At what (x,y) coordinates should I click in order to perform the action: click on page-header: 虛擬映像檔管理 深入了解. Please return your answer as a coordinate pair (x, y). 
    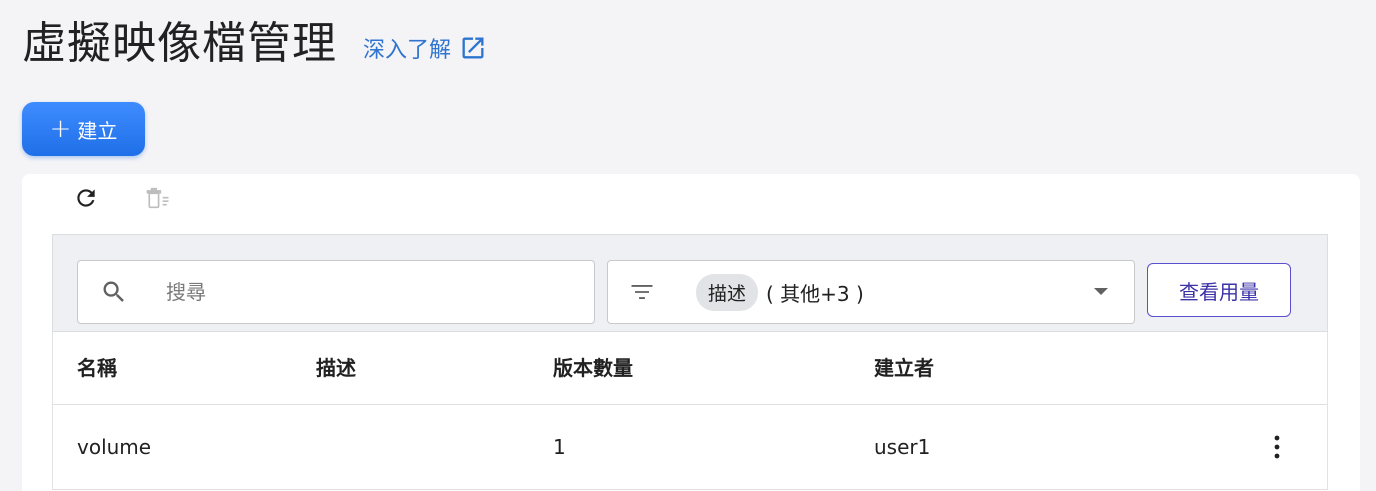
    Looking at the image, I should click on (254, 44).